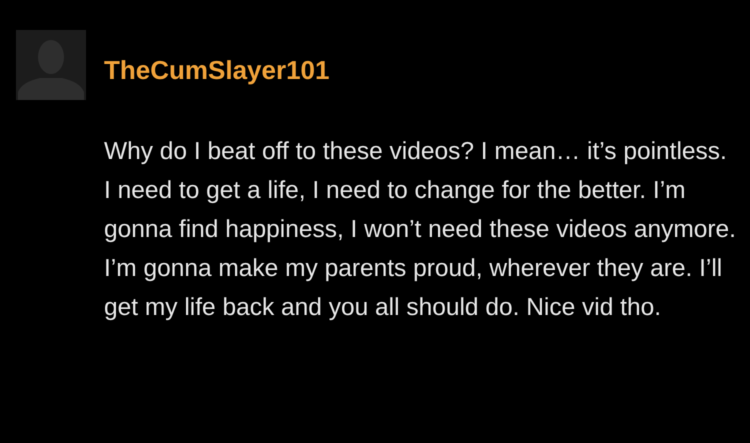 This screenshot has width=750, height=443. What do you see at coordinates (51, 65) in the screenshot?
I see `avatar-icon` at bounding box center [51, 65].